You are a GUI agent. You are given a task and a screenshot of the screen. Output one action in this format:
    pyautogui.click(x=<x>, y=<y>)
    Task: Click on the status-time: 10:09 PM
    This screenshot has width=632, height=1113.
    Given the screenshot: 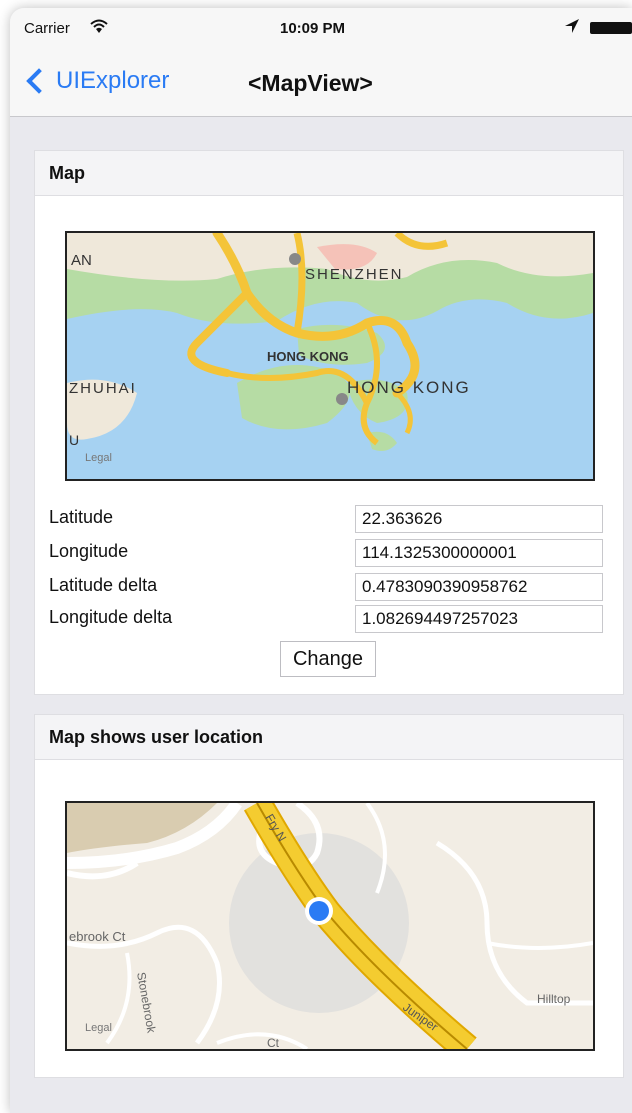 What is the action you would take?
    pyautogui.click(x=313, y=28)
    